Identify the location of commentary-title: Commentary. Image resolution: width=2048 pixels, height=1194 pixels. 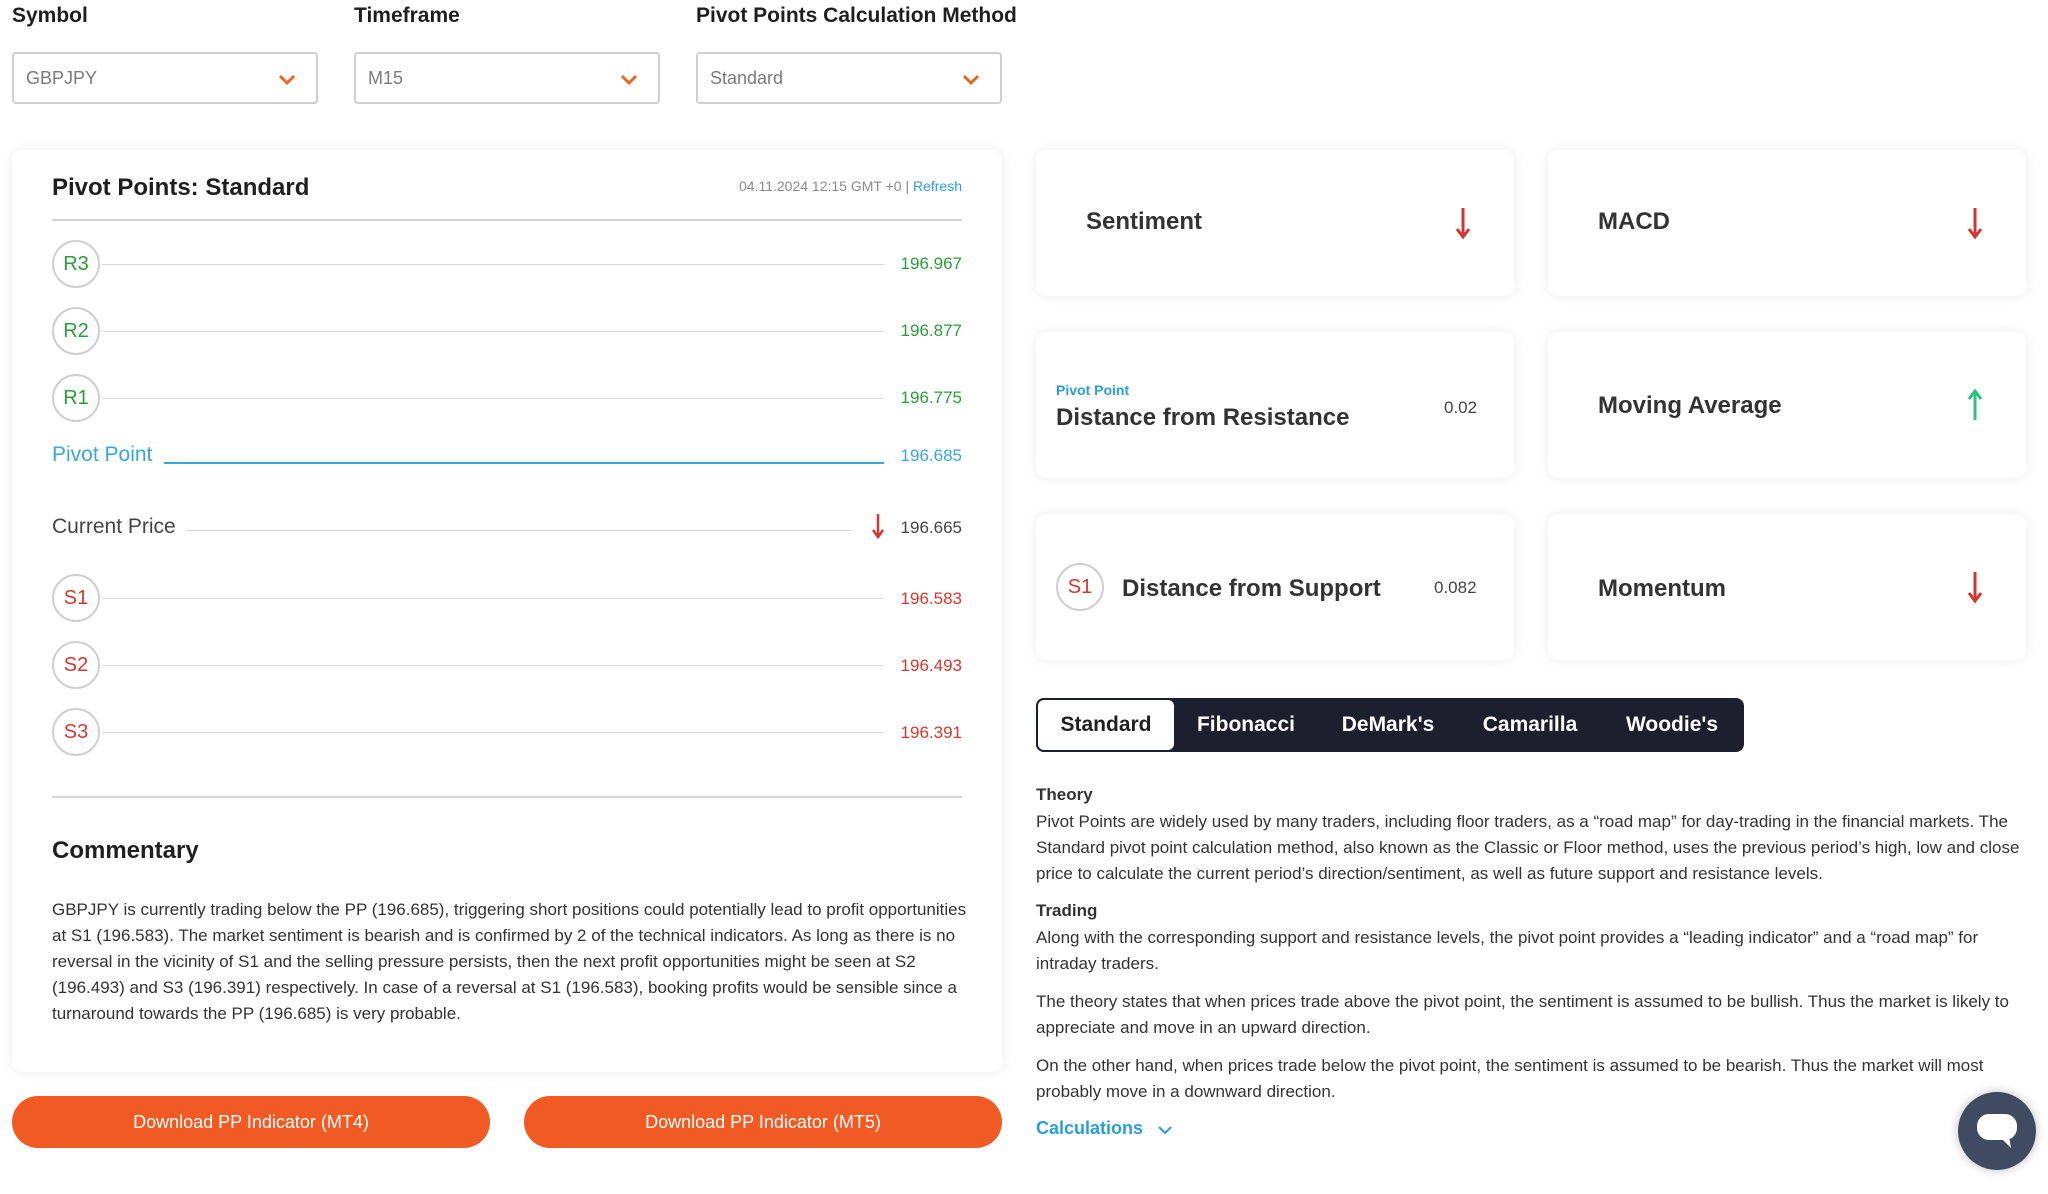
(125, 850).